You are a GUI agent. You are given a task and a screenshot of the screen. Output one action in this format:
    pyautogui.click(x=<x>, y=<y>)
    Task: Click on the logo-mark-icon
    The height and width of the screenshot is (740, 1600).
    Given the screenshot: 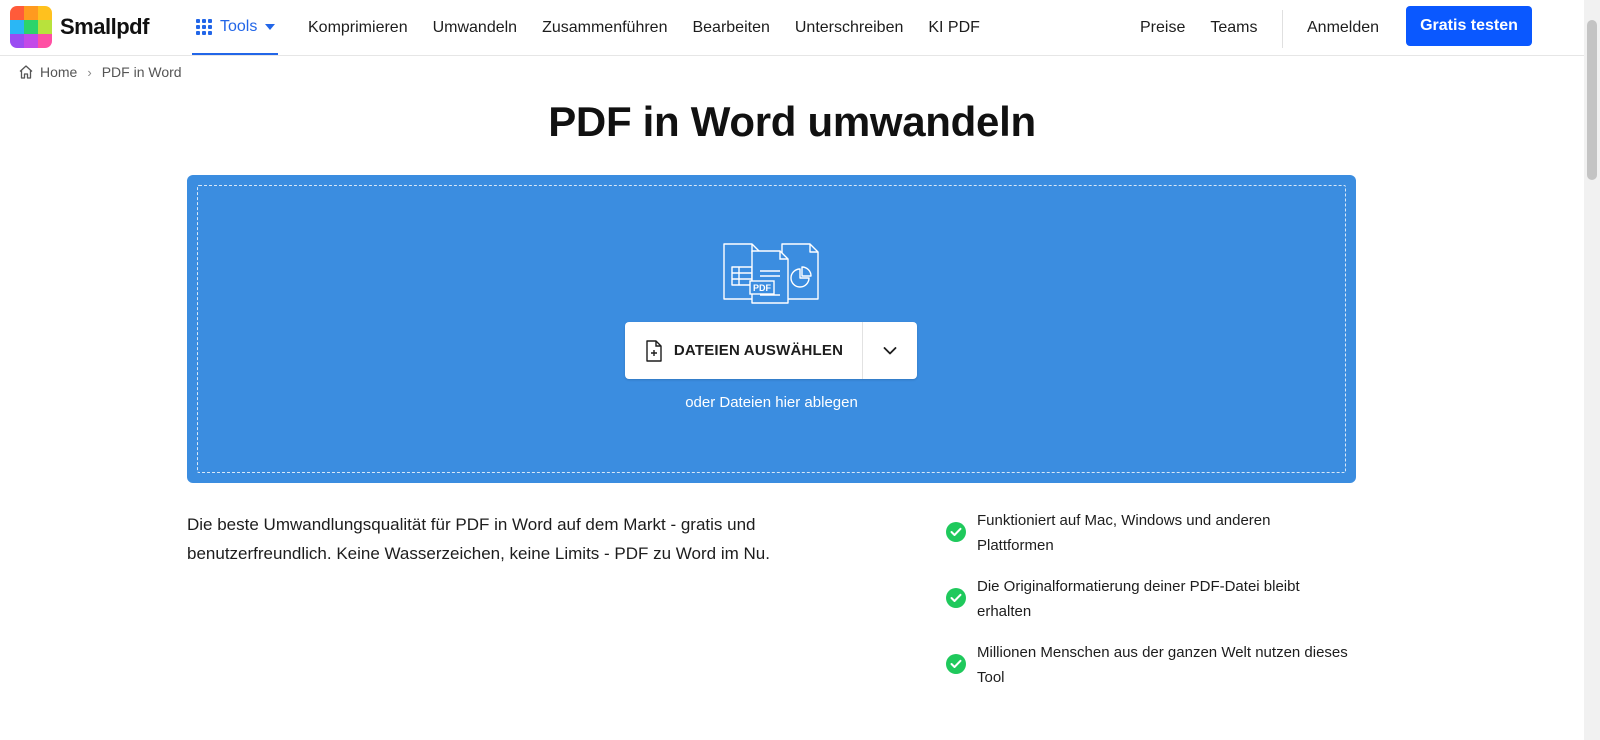 What is the action you would take?
    pyautogui.click(x=31, y=27)
    